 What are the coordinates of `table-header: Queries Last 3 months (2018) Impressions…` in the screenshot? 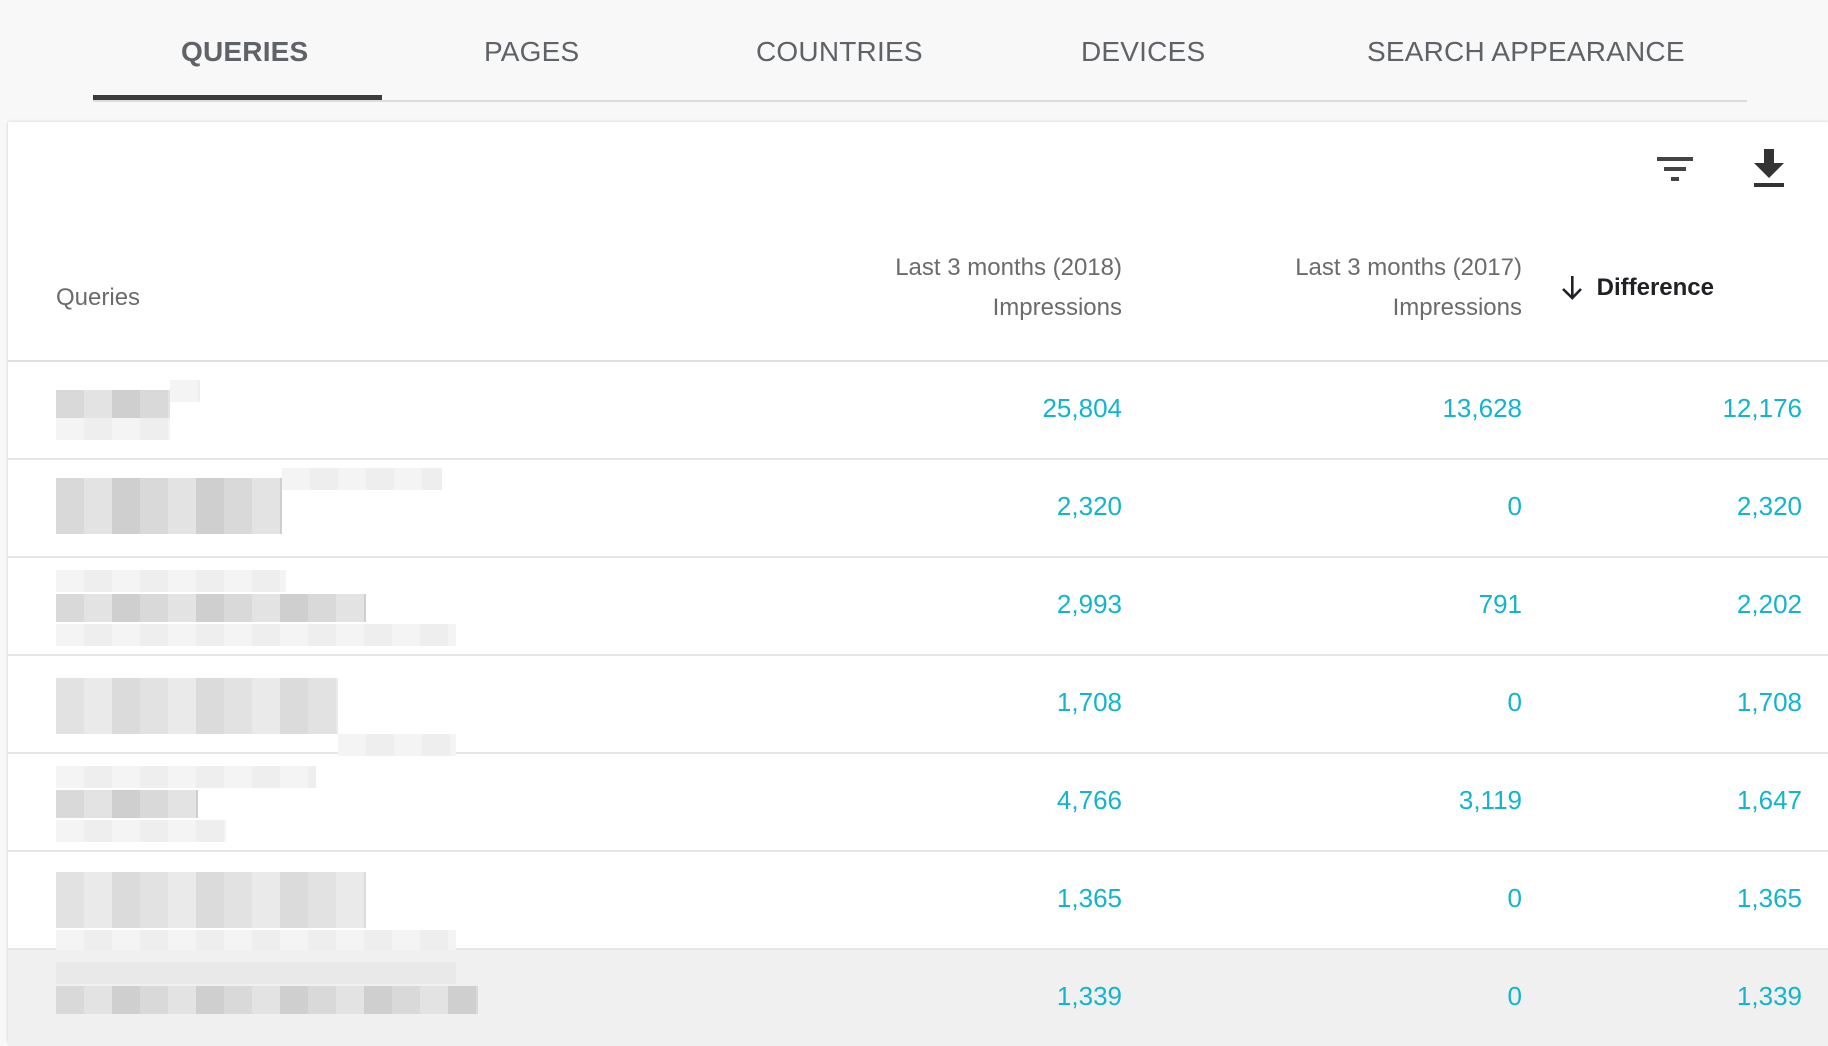 It's located at (918, 300).